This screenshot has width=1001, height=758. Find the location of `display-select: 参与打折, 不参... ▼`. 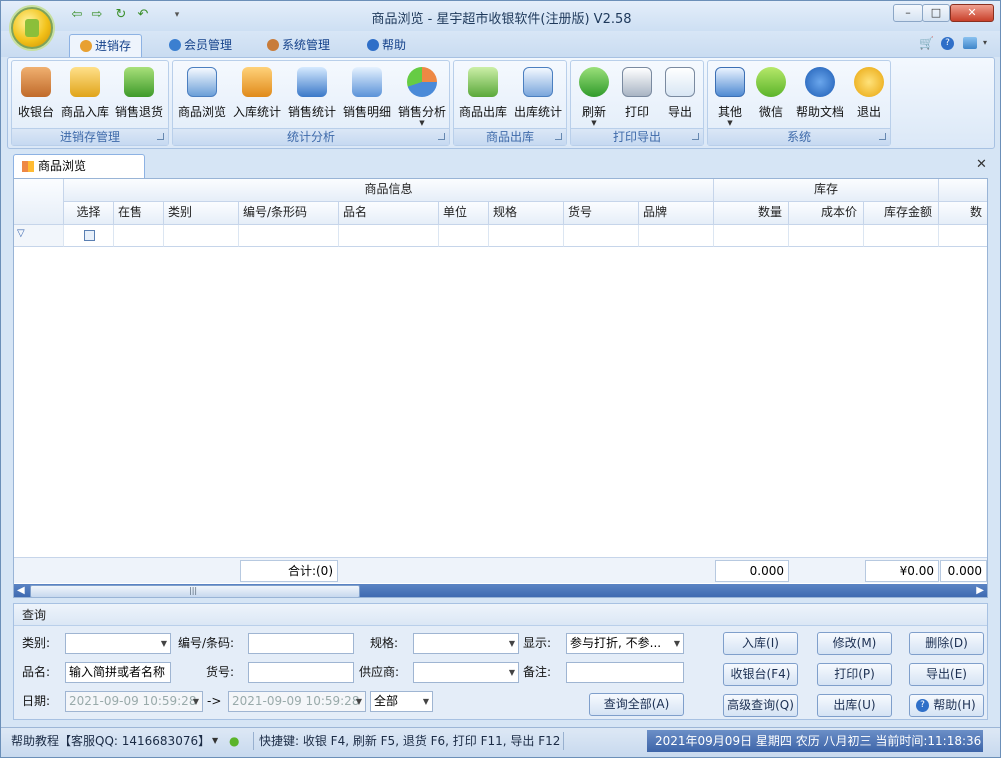

display-select: 参与打折, 不参... ▼ is located at coordinates (625, 643).